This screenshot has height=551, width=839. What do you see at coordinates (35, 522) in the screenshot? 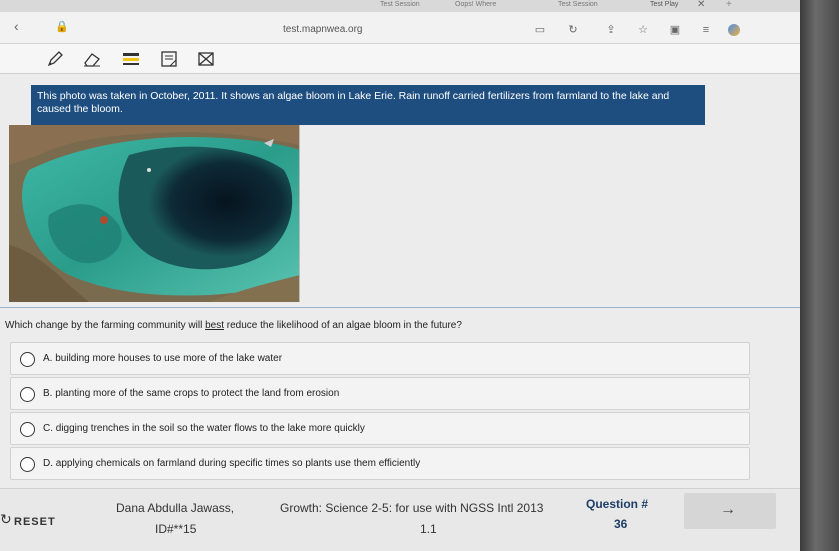
I see `reset-button: RESET` at bounding box center [35, 522].